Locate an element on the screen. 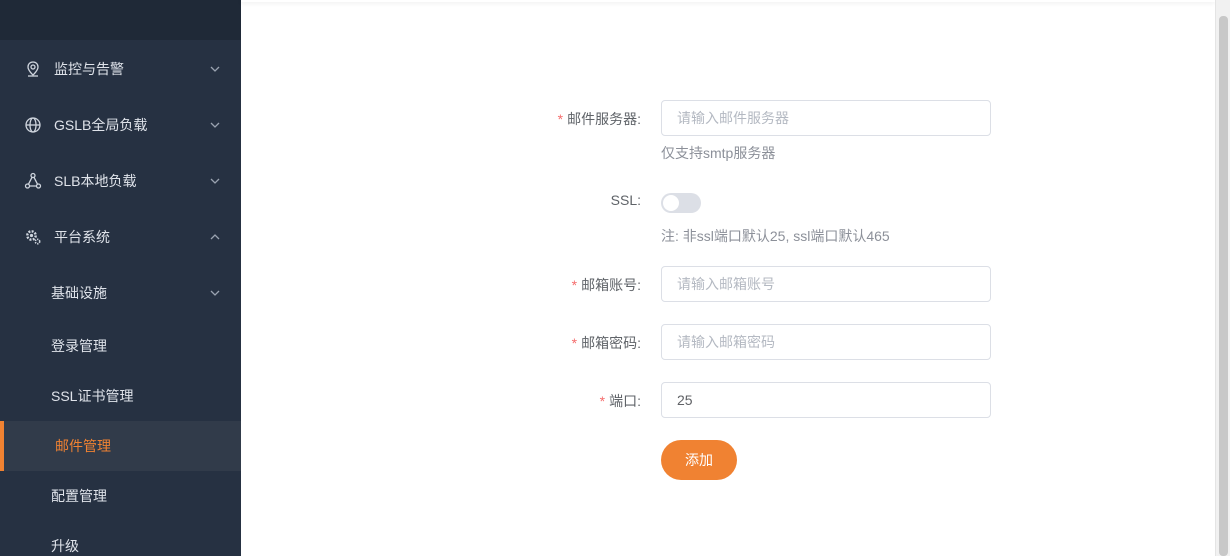  menu-item-label: SLB本地负载 is located at coordinates (95, 181).